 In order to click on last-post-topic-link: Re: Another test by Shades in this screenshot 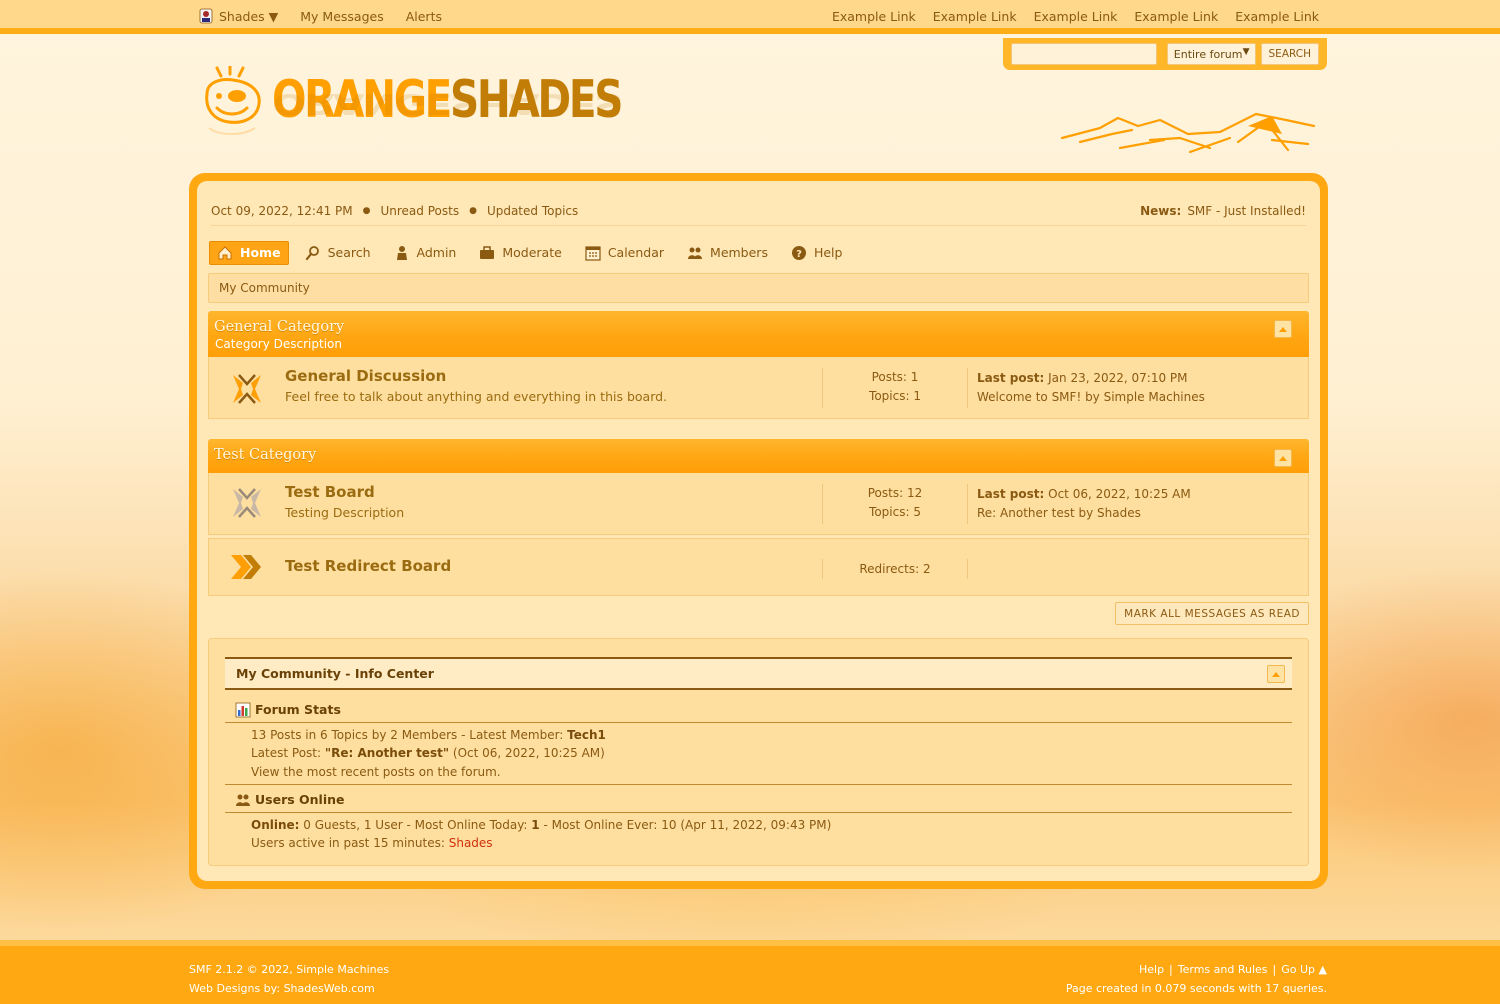, I will do `click(1059, 513)`.